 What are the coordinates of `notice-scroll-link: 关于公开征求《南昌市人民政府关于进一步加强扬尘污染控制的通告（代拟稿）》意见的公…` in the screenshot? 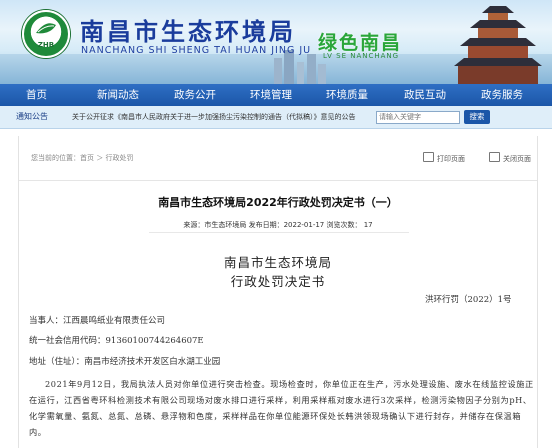 It's located at (222, 117).